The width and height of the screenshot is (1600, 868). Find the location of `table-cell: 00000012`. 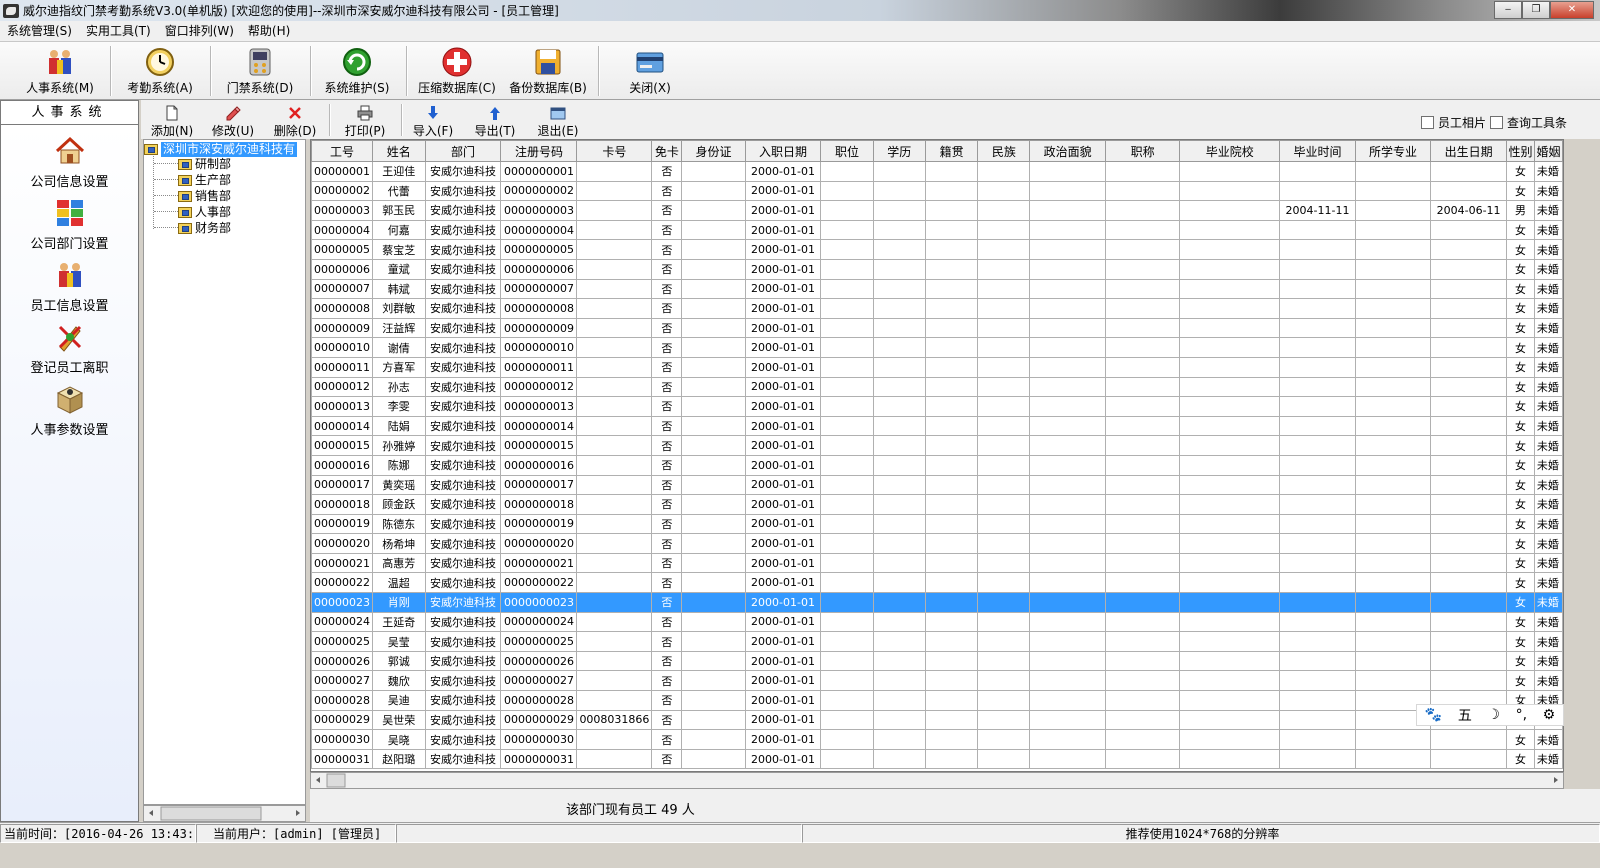

table-cell: 00000012 is located at coordinates (342, 387).